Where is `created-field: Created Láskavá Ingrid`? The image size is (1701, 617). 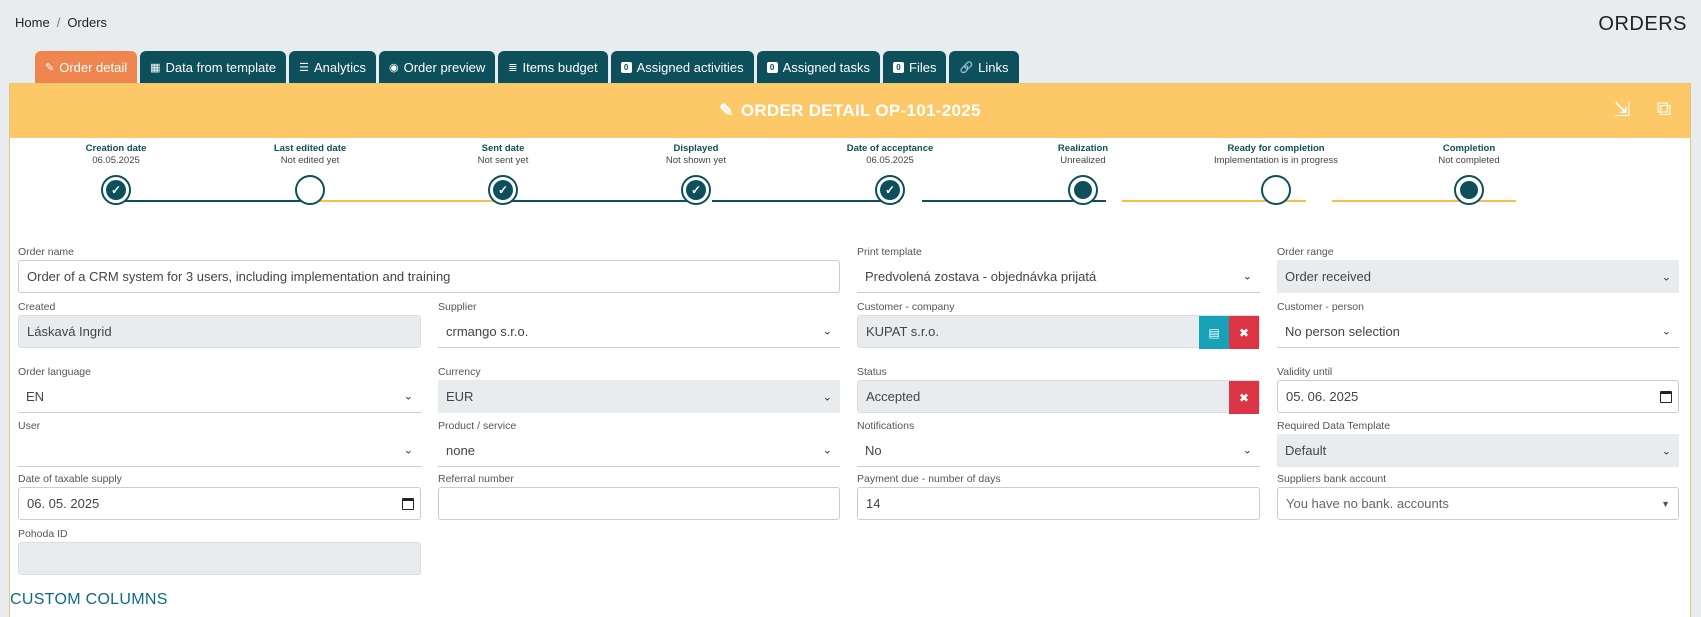
created-field: Created Láskavá Ingrid is located at coordinates (219, 324).